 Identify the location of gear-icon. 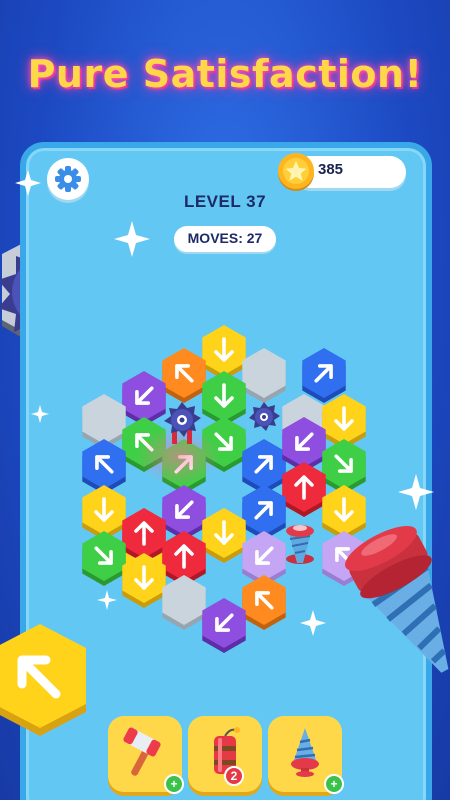
(68, 179).